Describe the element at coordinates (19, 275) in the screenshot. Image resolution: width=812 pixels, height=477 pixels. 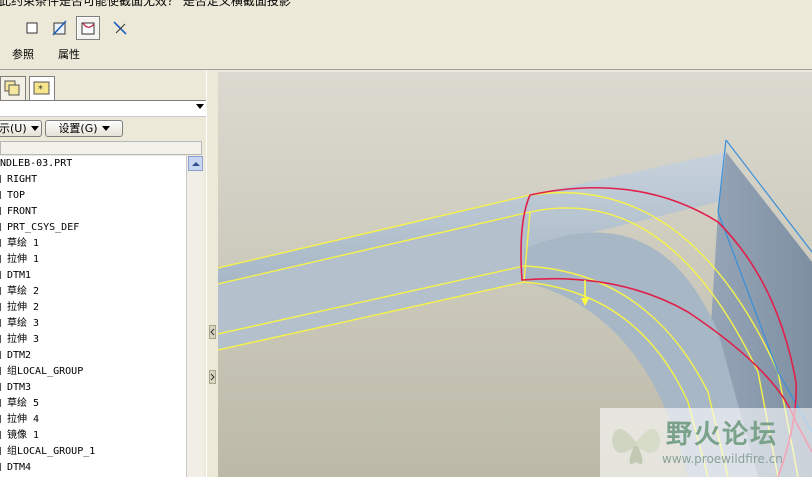
I see `tree-item-label: DTM1` at that location.